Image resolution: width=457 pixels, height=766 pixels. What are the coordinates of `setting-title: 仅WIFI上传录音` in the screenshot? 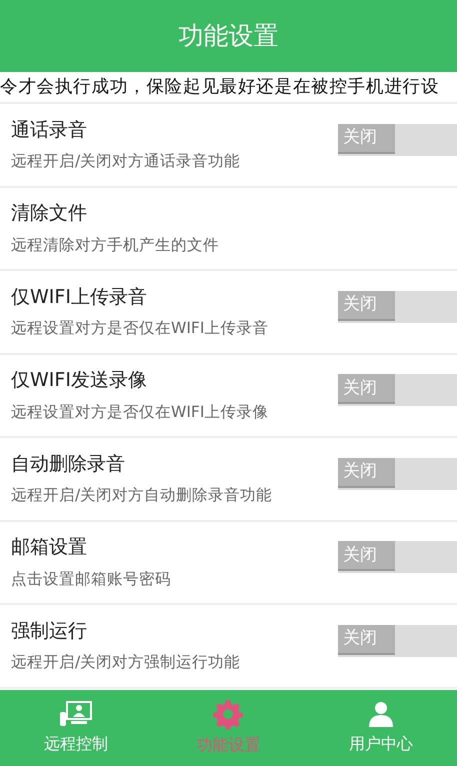 It's located at (79, 297).